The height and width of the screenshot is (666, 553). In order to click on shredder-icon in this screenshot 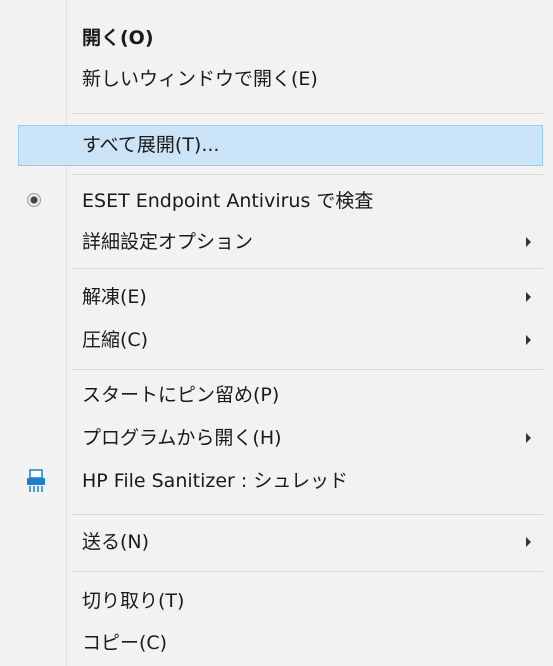, I will do `click(36, 480)`.